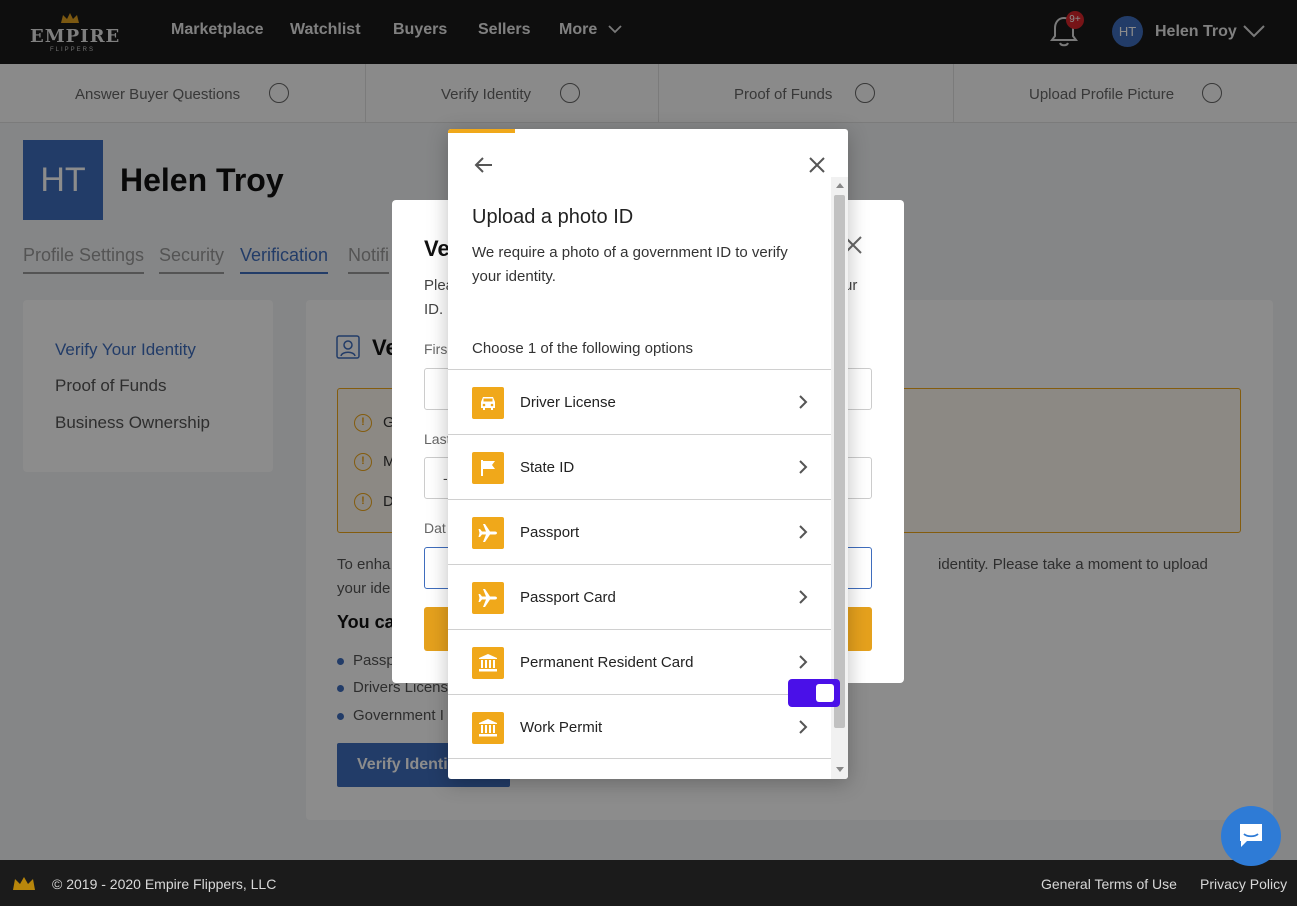  I want to click on option-label: State ID, so click(547, 467).